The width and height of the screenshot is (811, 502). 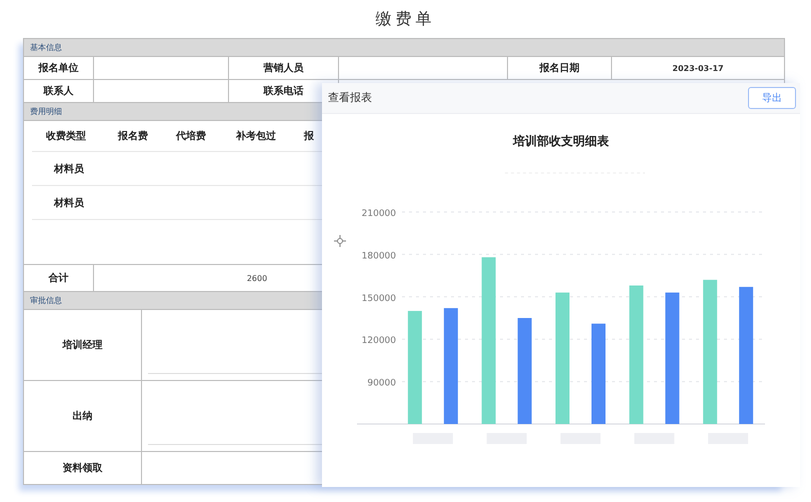 I want to click on field-label: 资料领取, so click(x=82, y=468).